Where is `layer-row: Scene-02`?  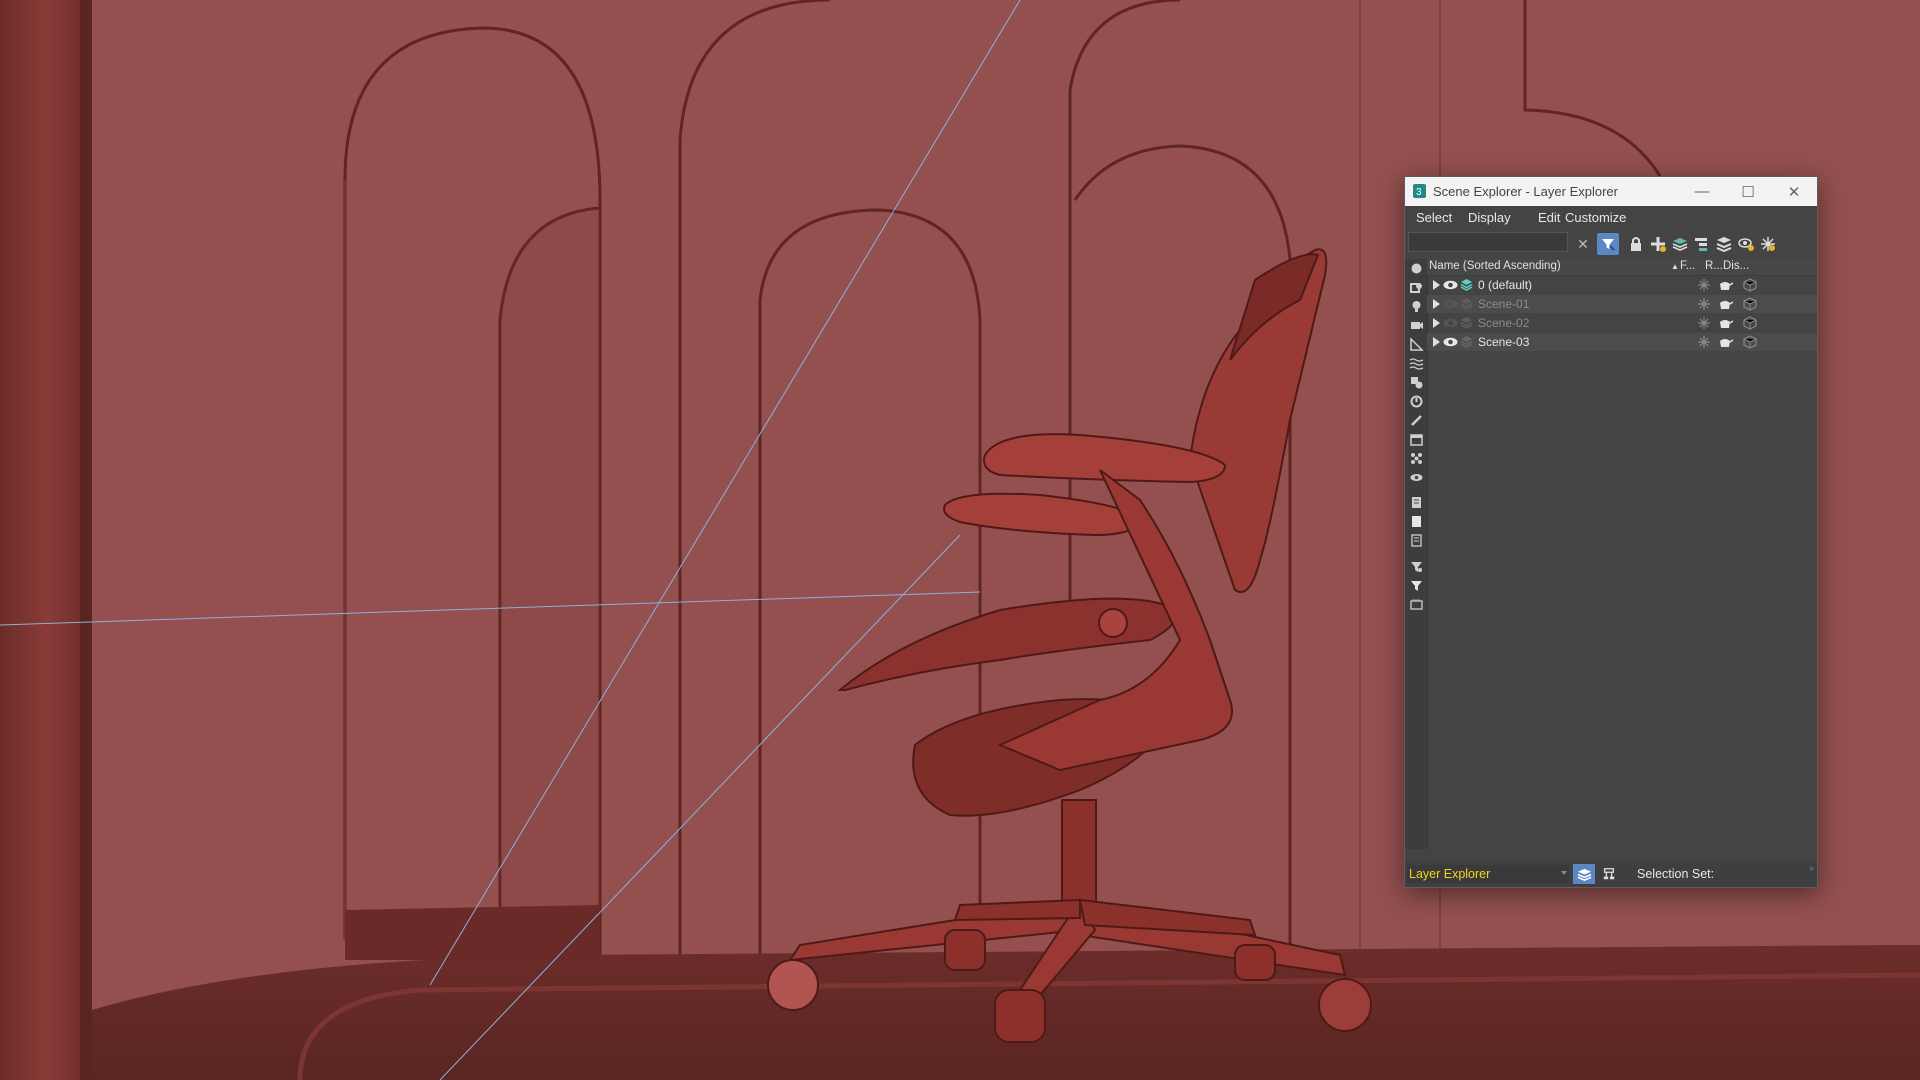 layer-row: Scene-02 is located at coordinates (1622, 323).